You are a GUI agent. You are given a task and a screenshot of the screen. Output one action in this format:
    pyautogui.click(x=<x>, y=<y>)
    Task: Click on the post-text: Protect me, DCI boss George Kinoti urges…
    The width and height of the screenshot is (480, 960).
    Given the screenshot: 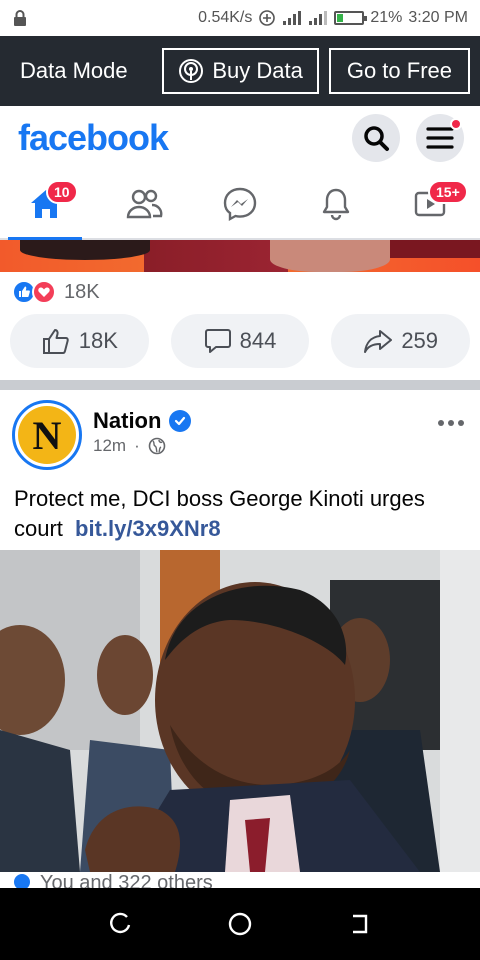 What is the action you would take?
    pyautogui.click(x=242, y=514)
    